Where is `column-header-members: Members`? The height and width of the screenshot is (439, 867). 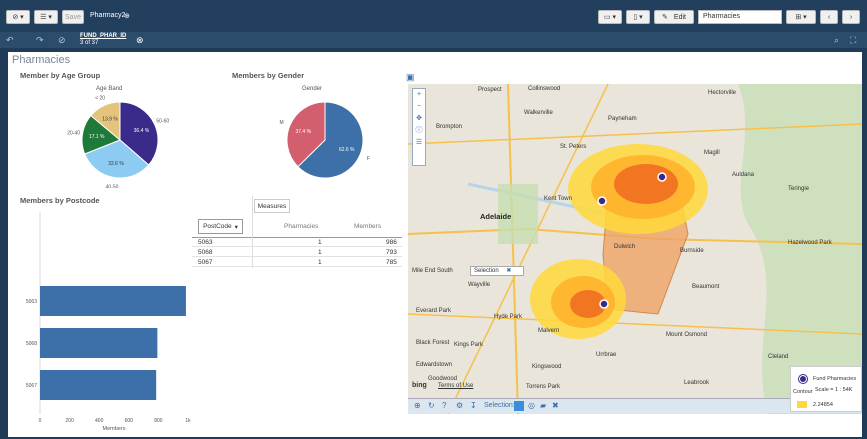 column-header-members: Members is located at coordinates (367, 226).